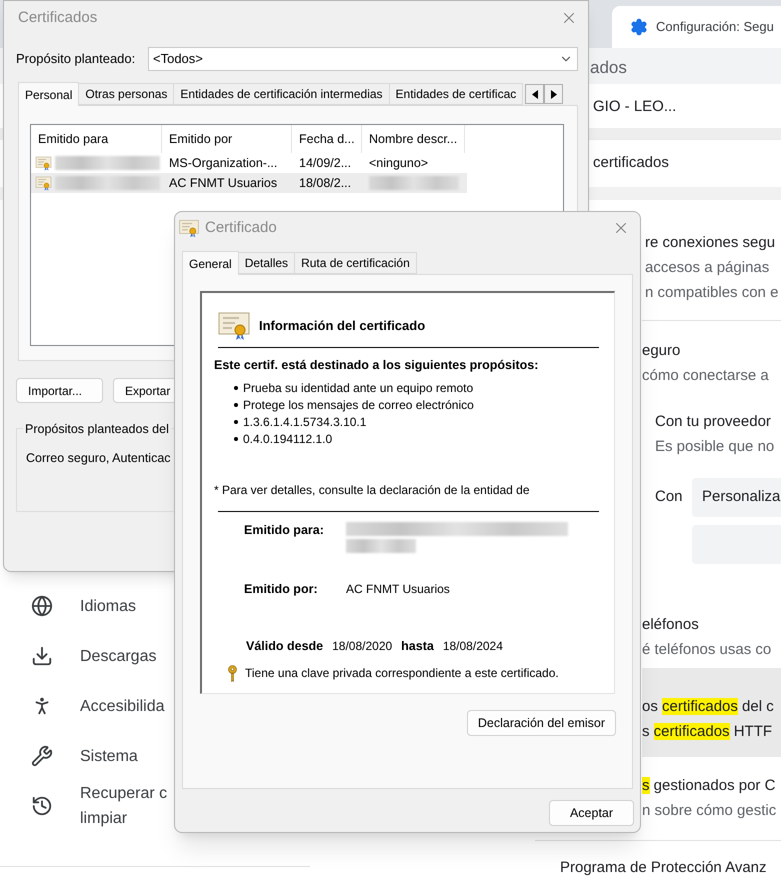  Describe the element at coordinates (713, 422) in the screenshot. I see `setting-title: Con tu proveedor` at that location.